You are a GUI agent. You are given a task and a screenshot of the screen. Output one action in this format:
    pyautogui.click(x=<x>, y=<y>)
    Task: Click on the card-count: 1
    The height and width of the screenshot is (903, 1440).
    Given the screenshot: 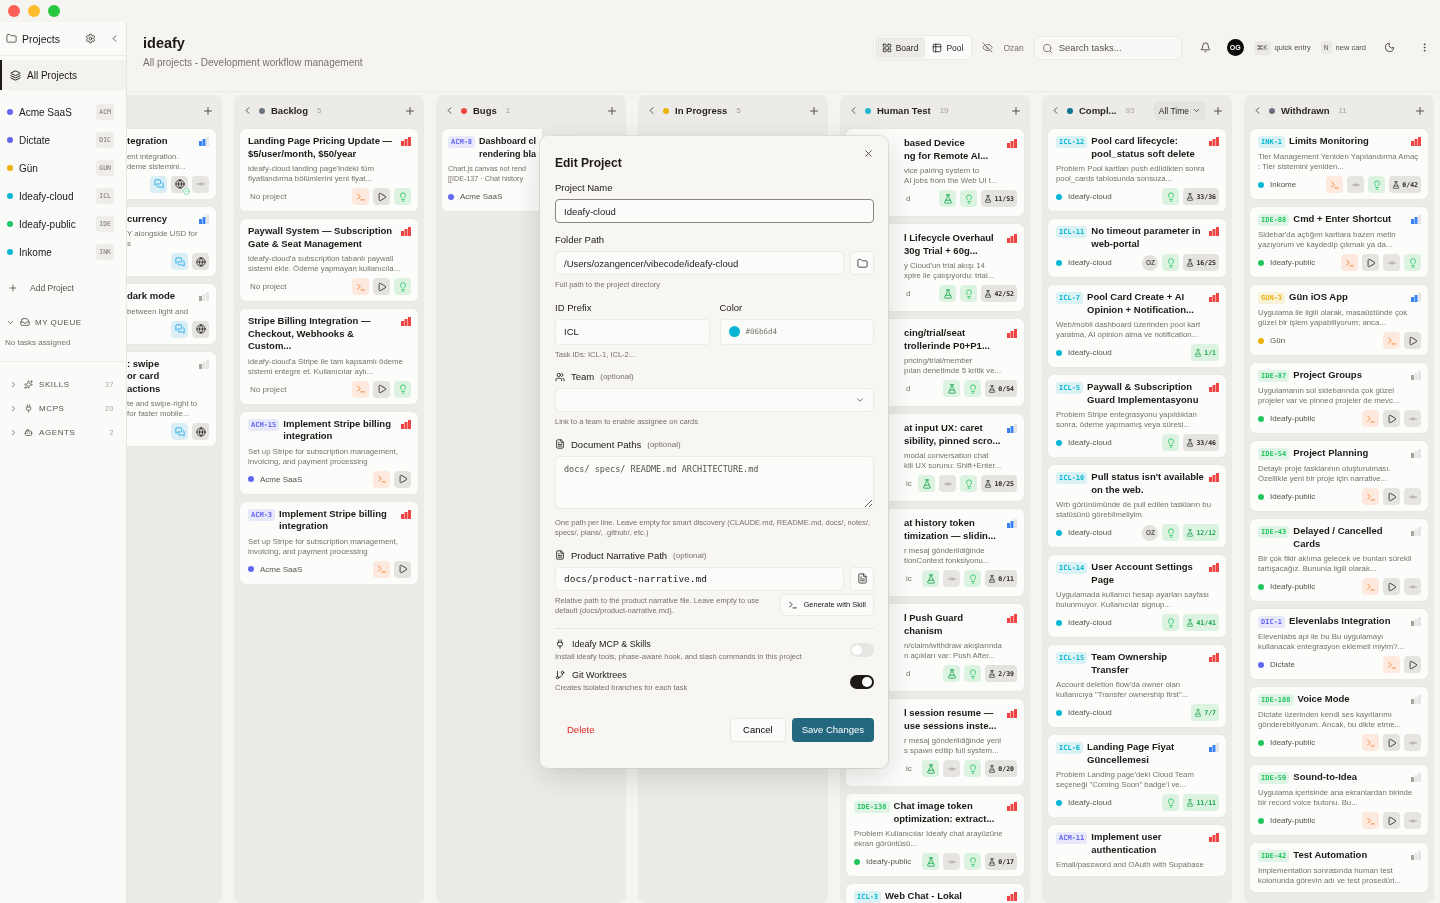 What is the action you would take?
    pyautogui.click(x=508, y=110)
    